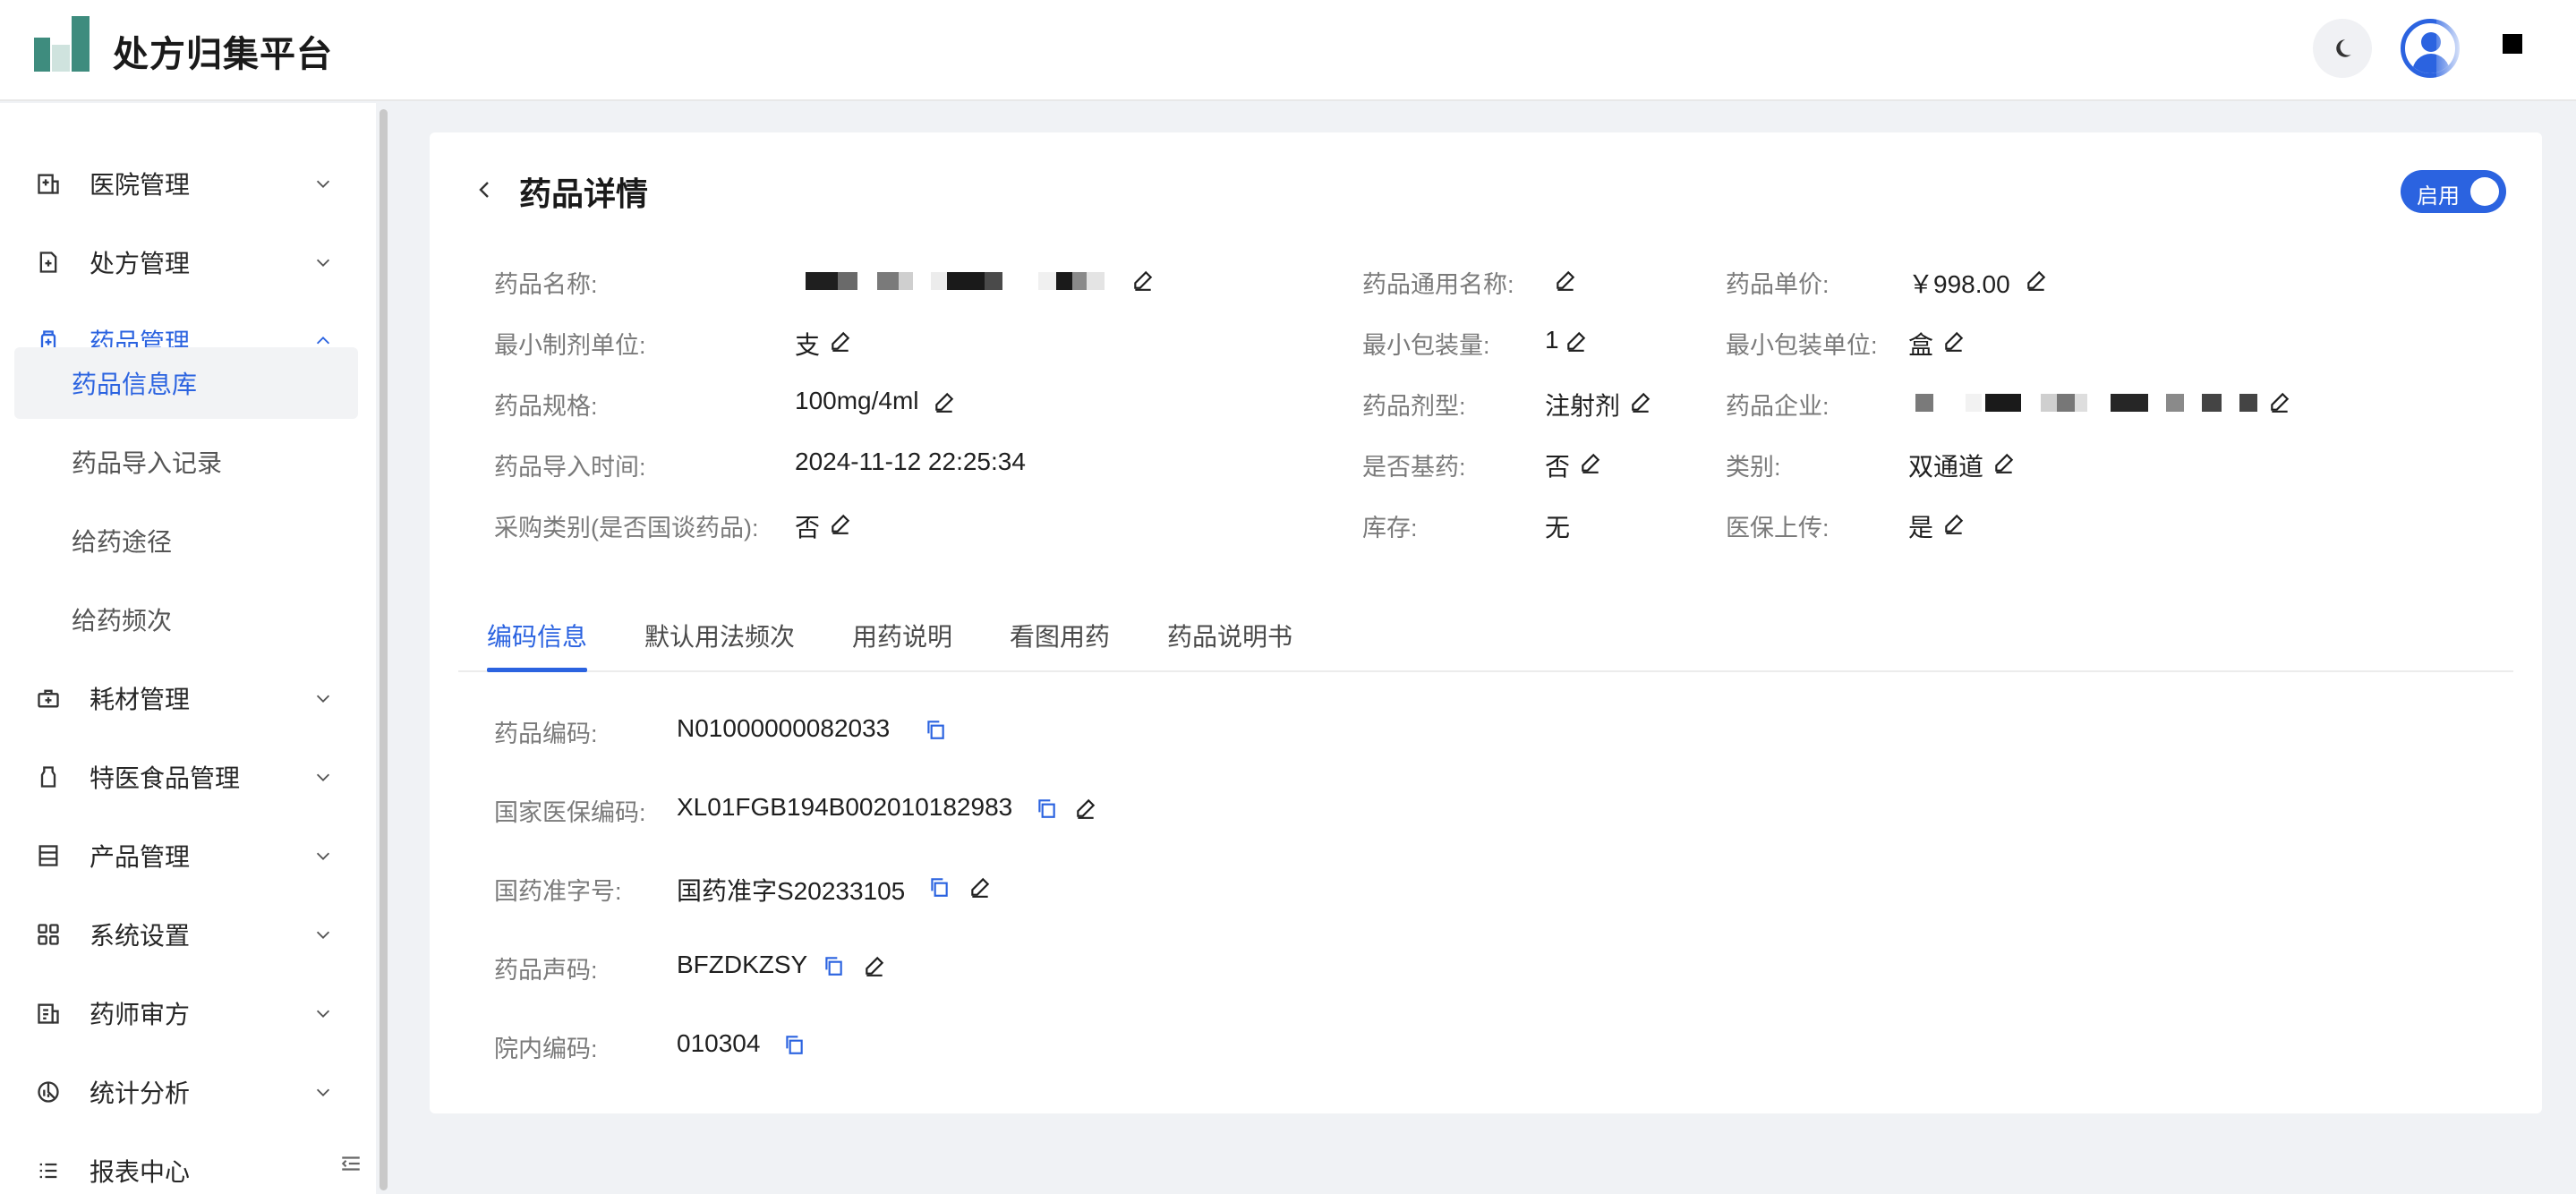 This screenshot has width=2576, height=1194. I want to click on drug-code-value: N01000000082033, so click(784, 728).